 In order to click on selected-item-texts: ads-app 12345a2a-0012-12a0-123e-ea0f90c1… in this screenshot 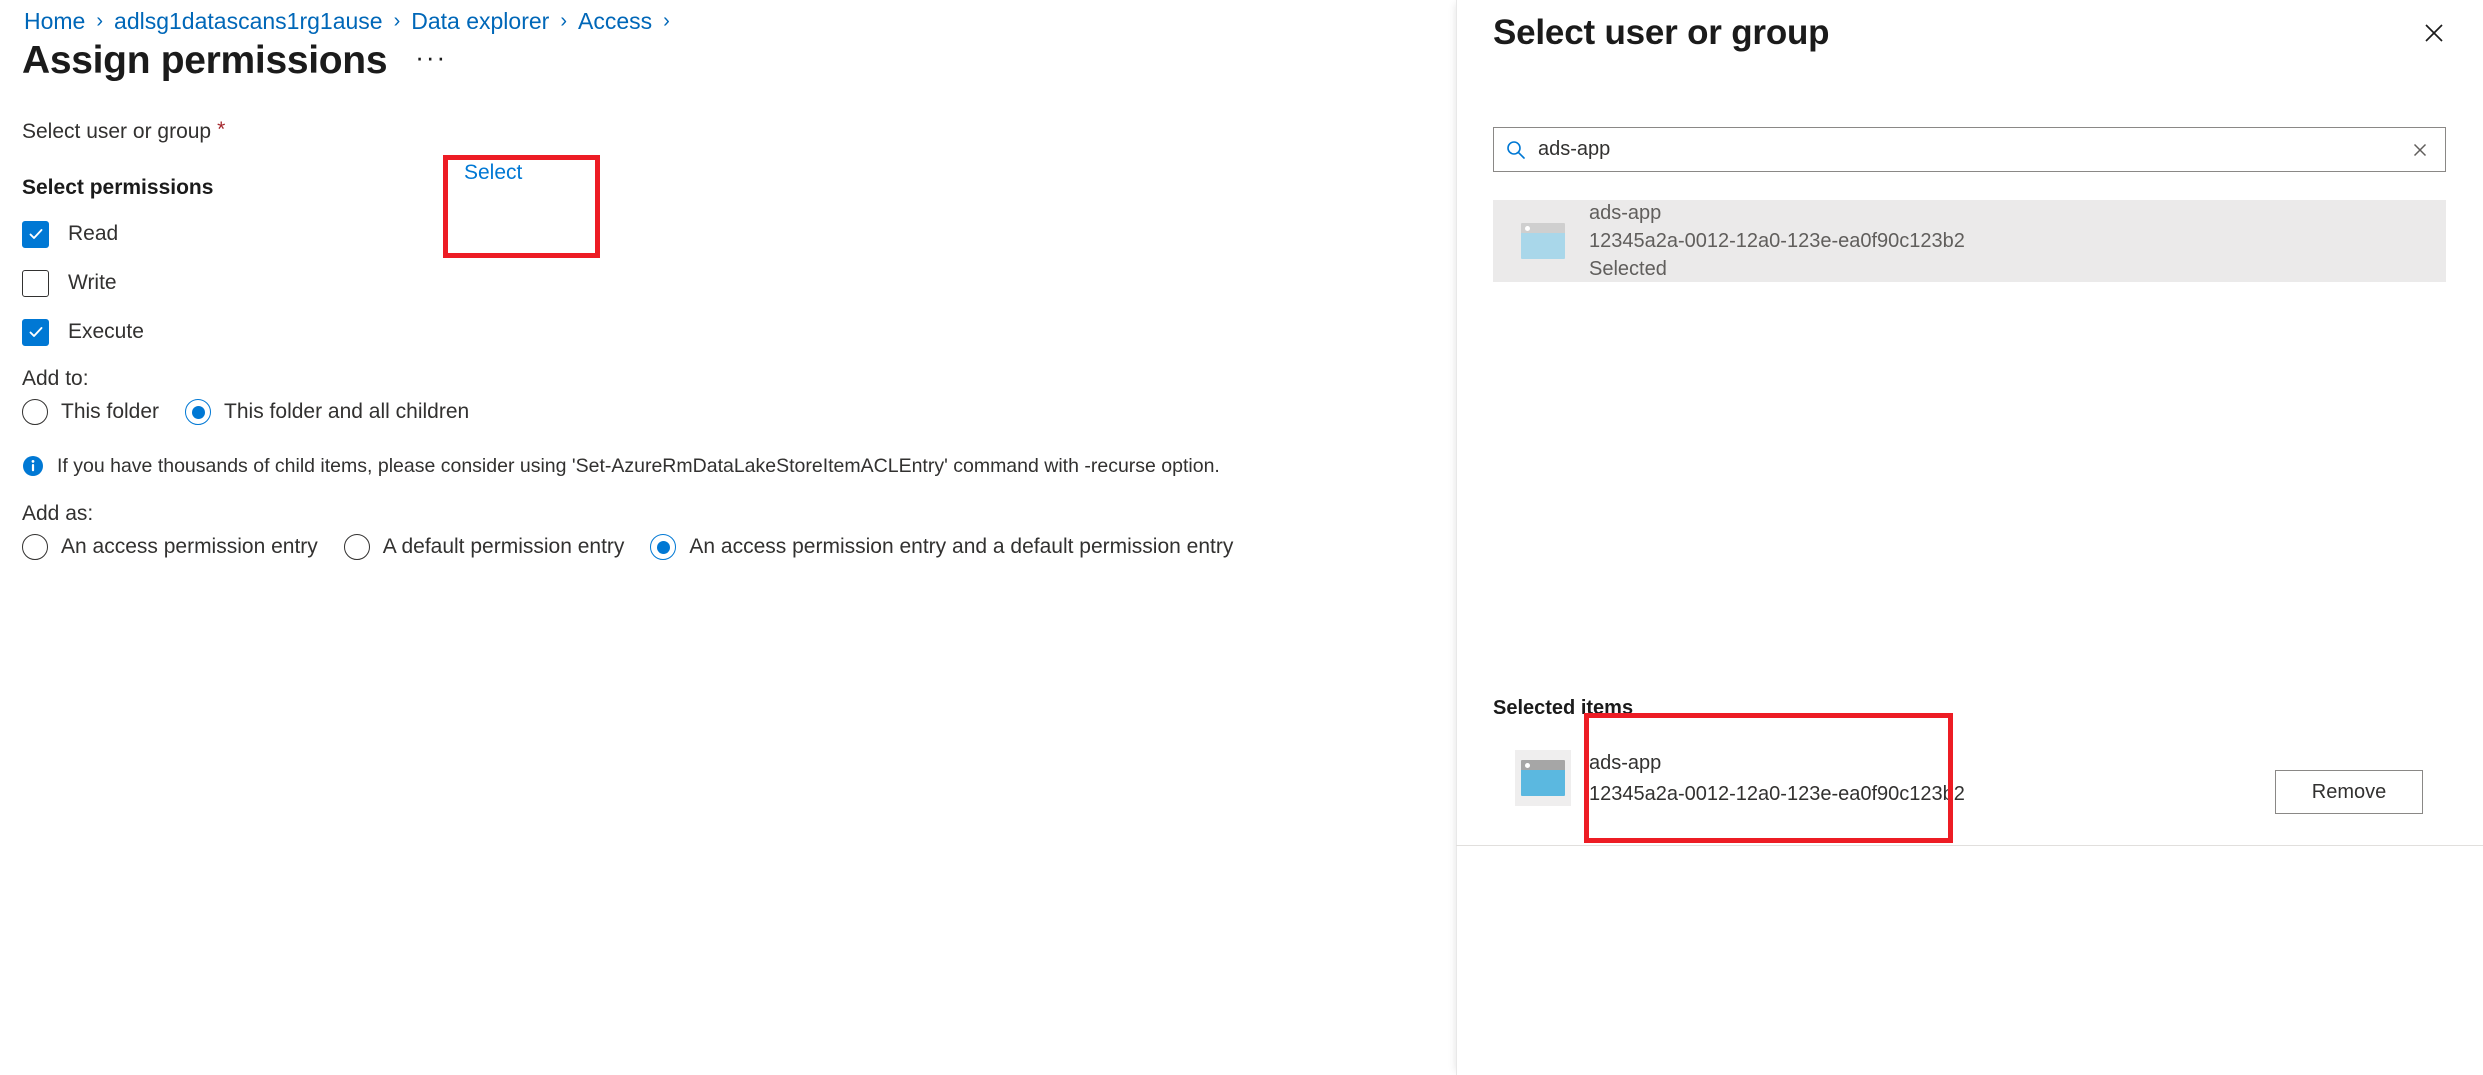, I will do `click(1777, 778)`.